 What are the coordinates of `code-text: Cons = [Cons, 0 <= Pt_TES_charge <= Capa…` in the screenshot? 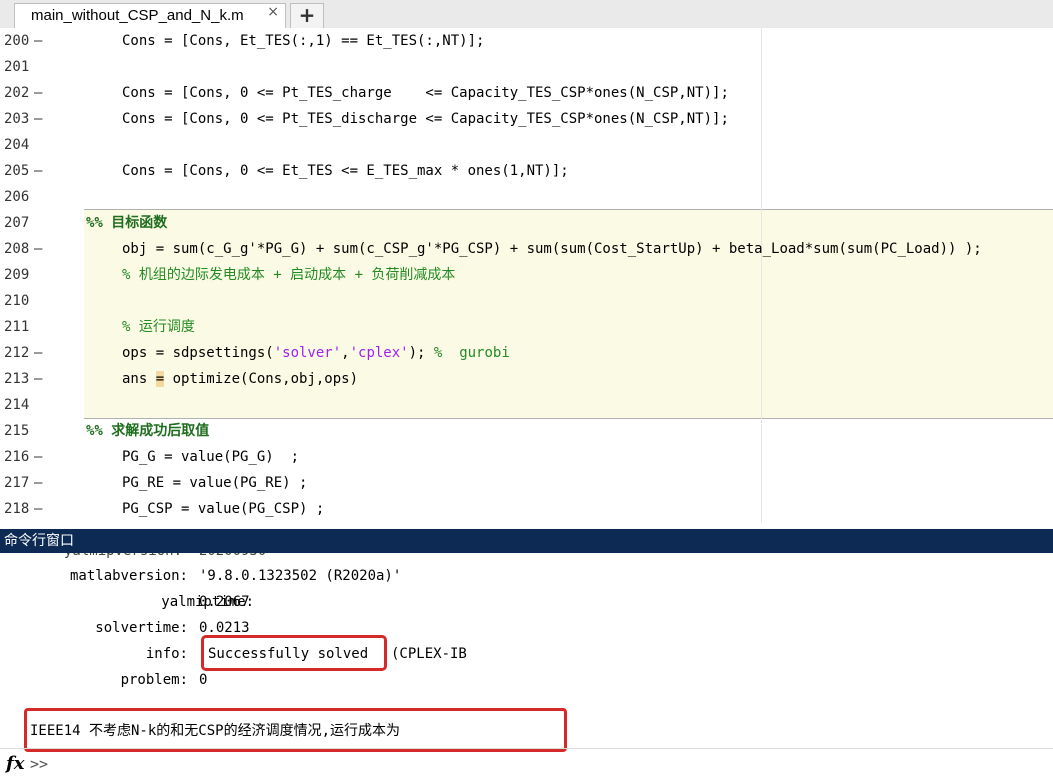 It's located at (425, 93).